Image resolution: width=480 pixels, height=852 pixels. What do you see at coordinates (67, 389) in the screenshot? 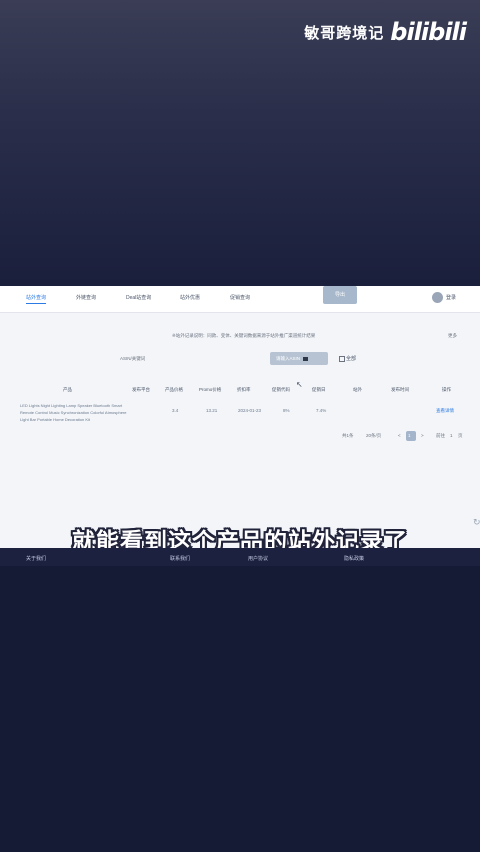
I see `col-header-product: 产品` at bounding box center [67, 389].